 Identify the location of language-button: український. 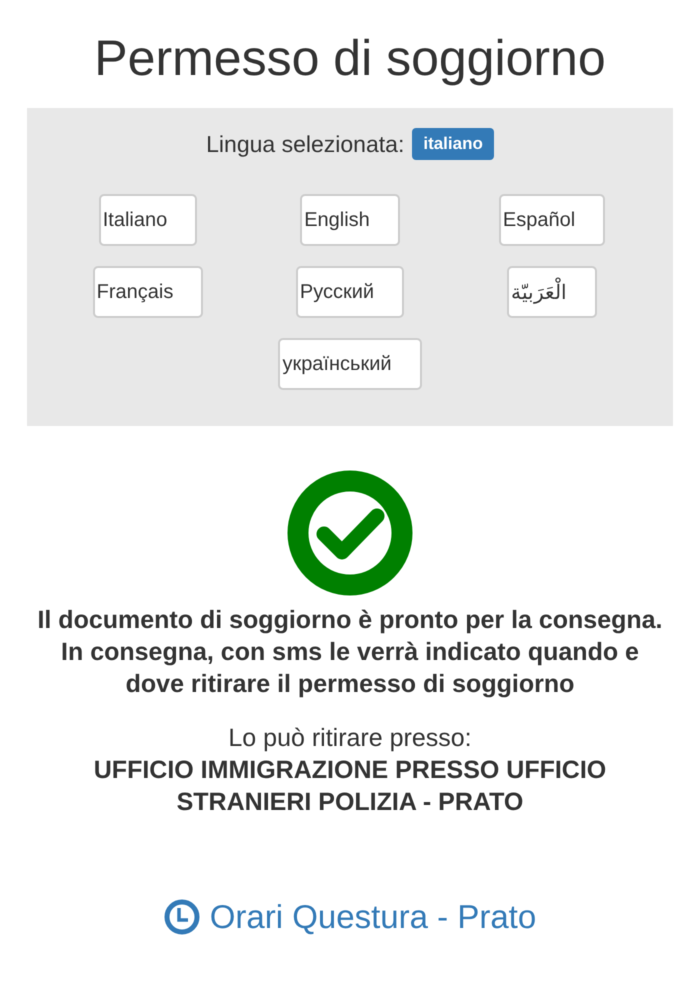
(350, 364).